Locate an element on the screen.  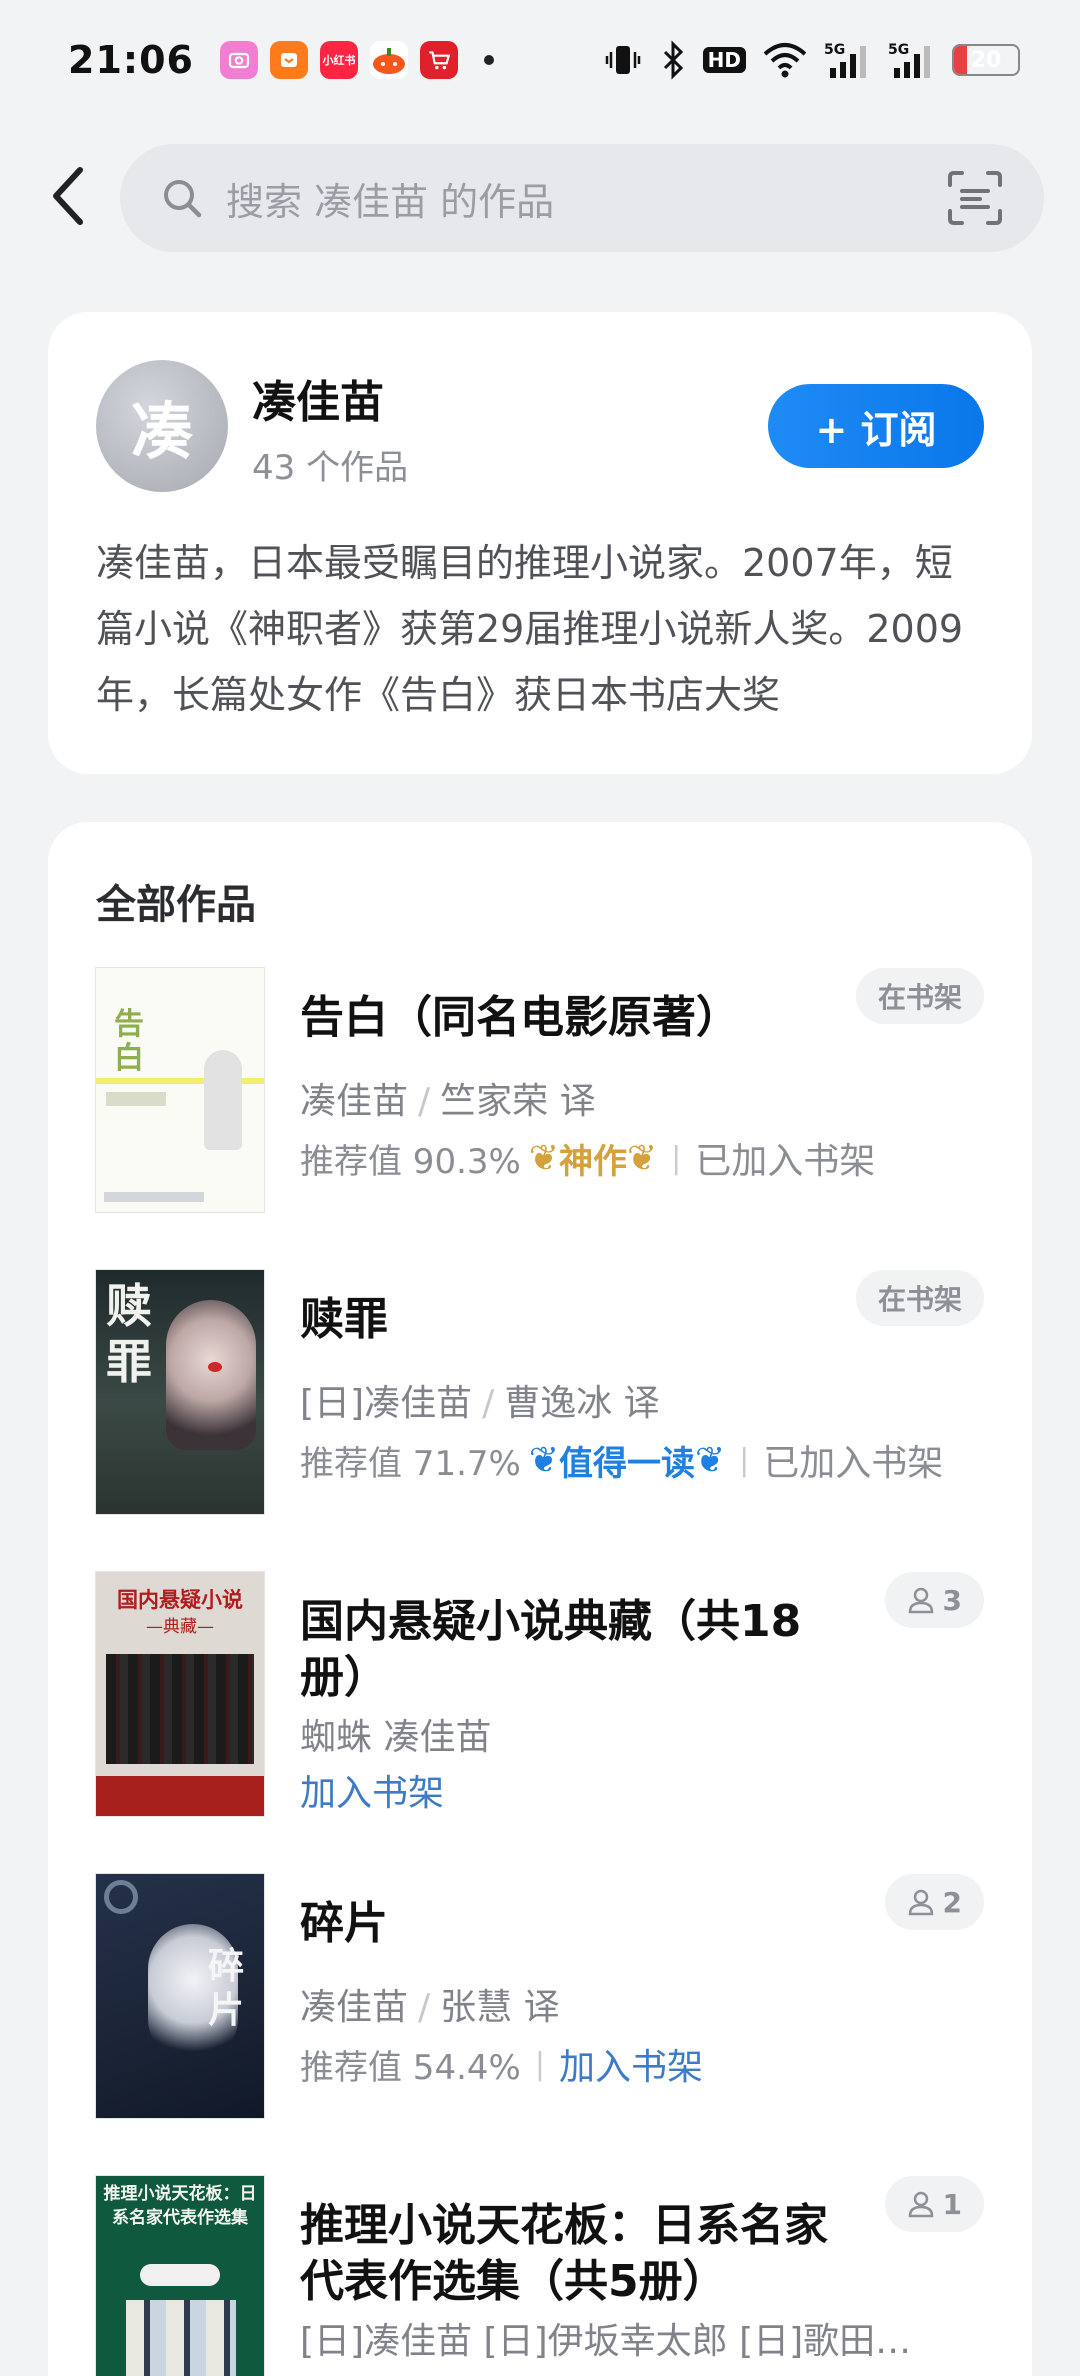
book-cover: 推理小说天花板：日系名家代表作选集 is located at coordinates (180, 2276).